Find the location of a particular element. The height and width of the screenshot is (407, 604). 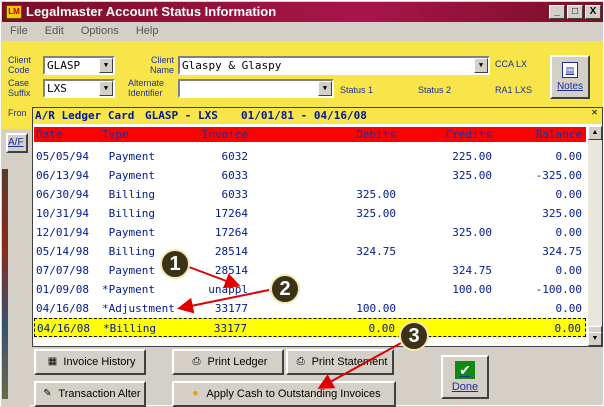

cell-credits: 325.00 is located at coordinates (472, 232).